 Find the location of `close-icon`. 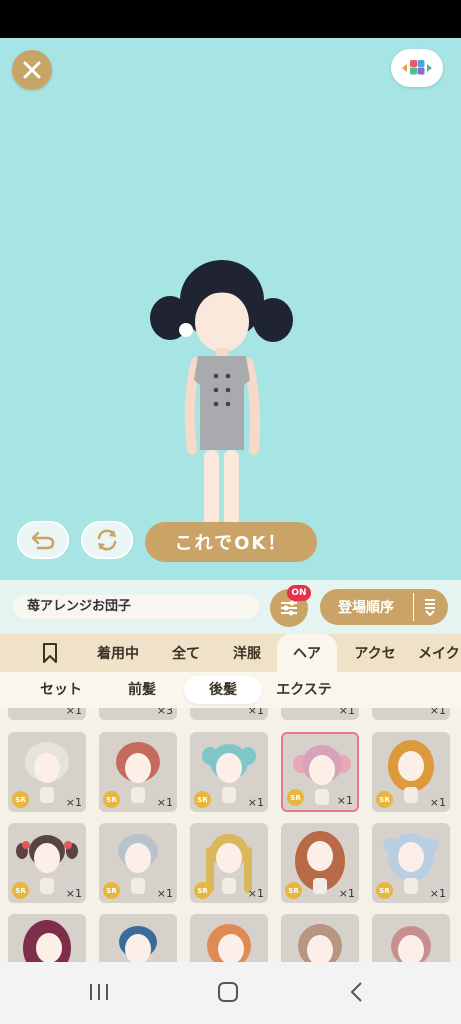

close-icon is located at coordinates (32, 70).